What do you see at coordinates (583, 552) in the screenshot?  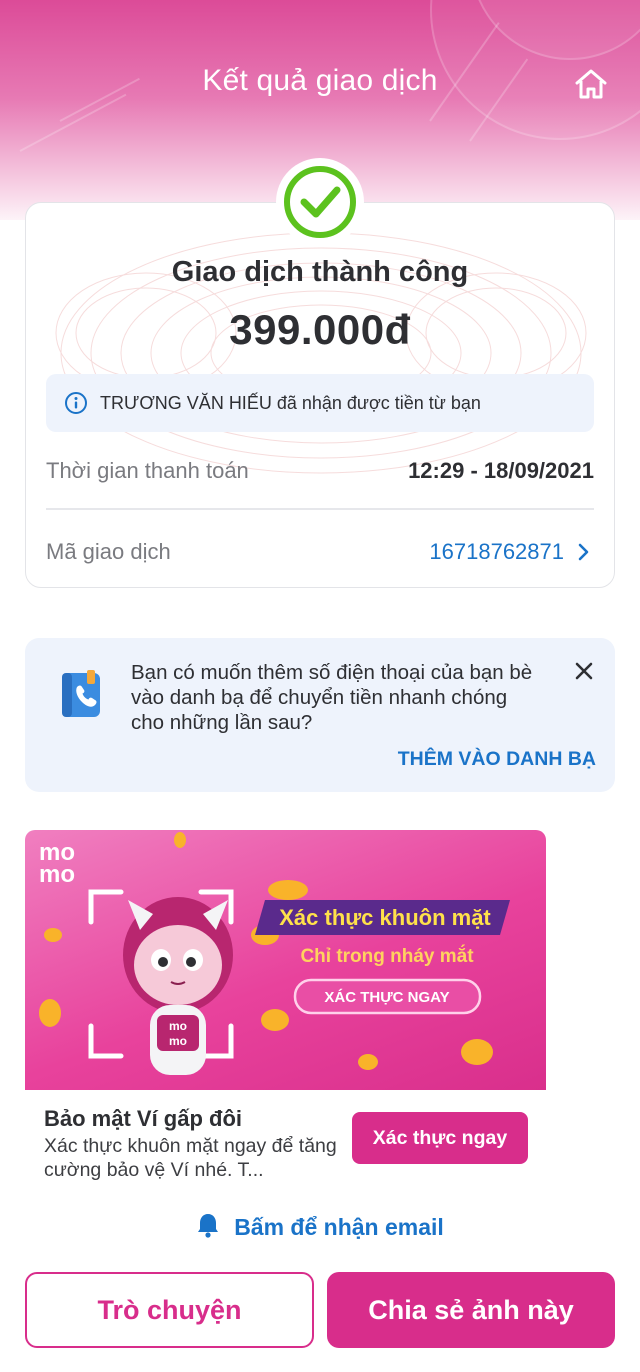 I see `chevron-right-icon` at bounding box center [583, 552].